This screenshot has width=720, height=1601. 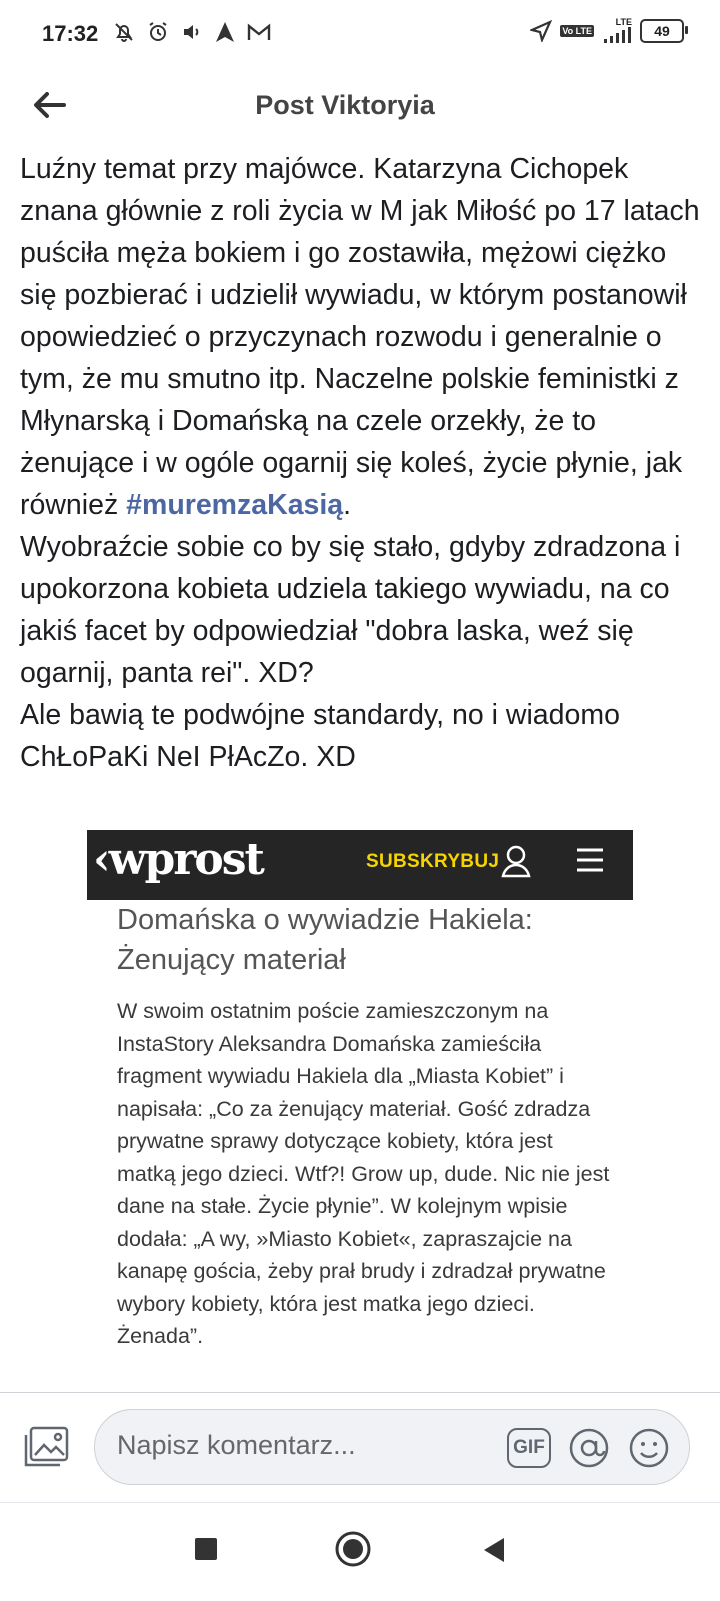 I want to click on battery-level: 49, so click(x=662, y=30).